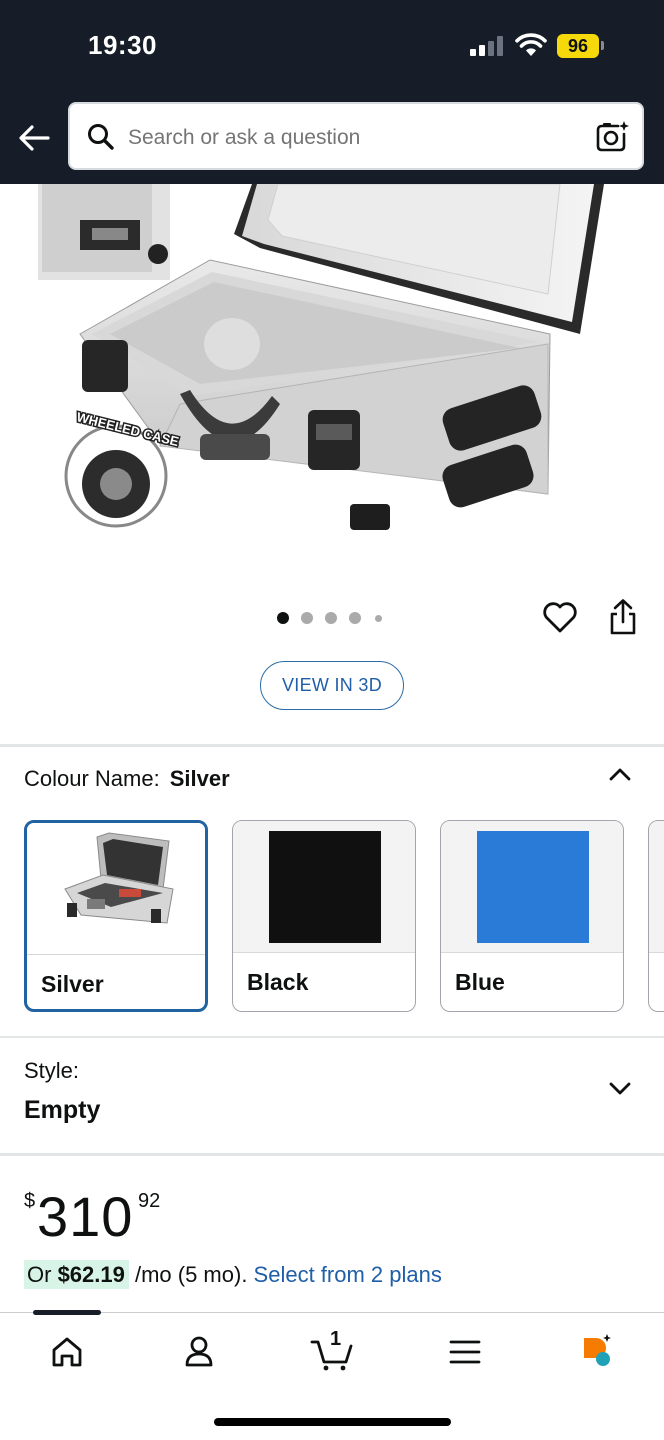 This screenshot has height=1440, width=664. Describe the element at coordinates (191, 1274) in the screenshot. I see `monthly-suffix: /mo (5 mo).` at that location.